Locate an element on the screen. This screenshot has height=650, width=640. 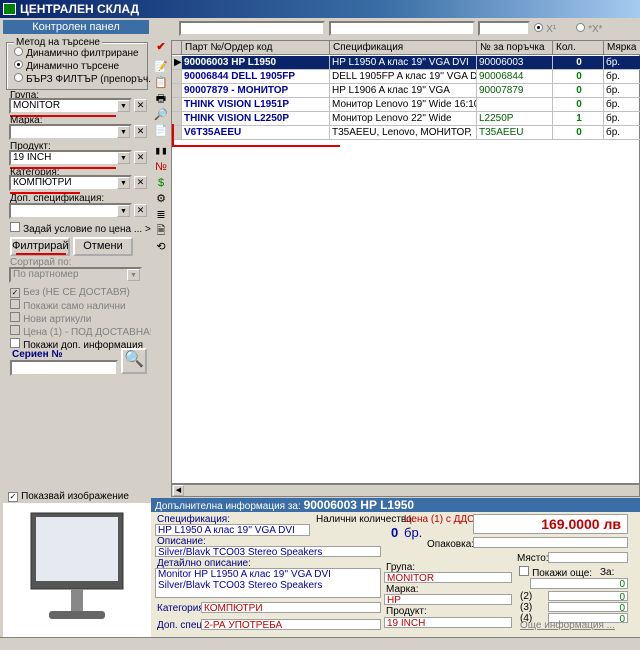
info-category-label: Категория: is located at coordinates (182, 608).